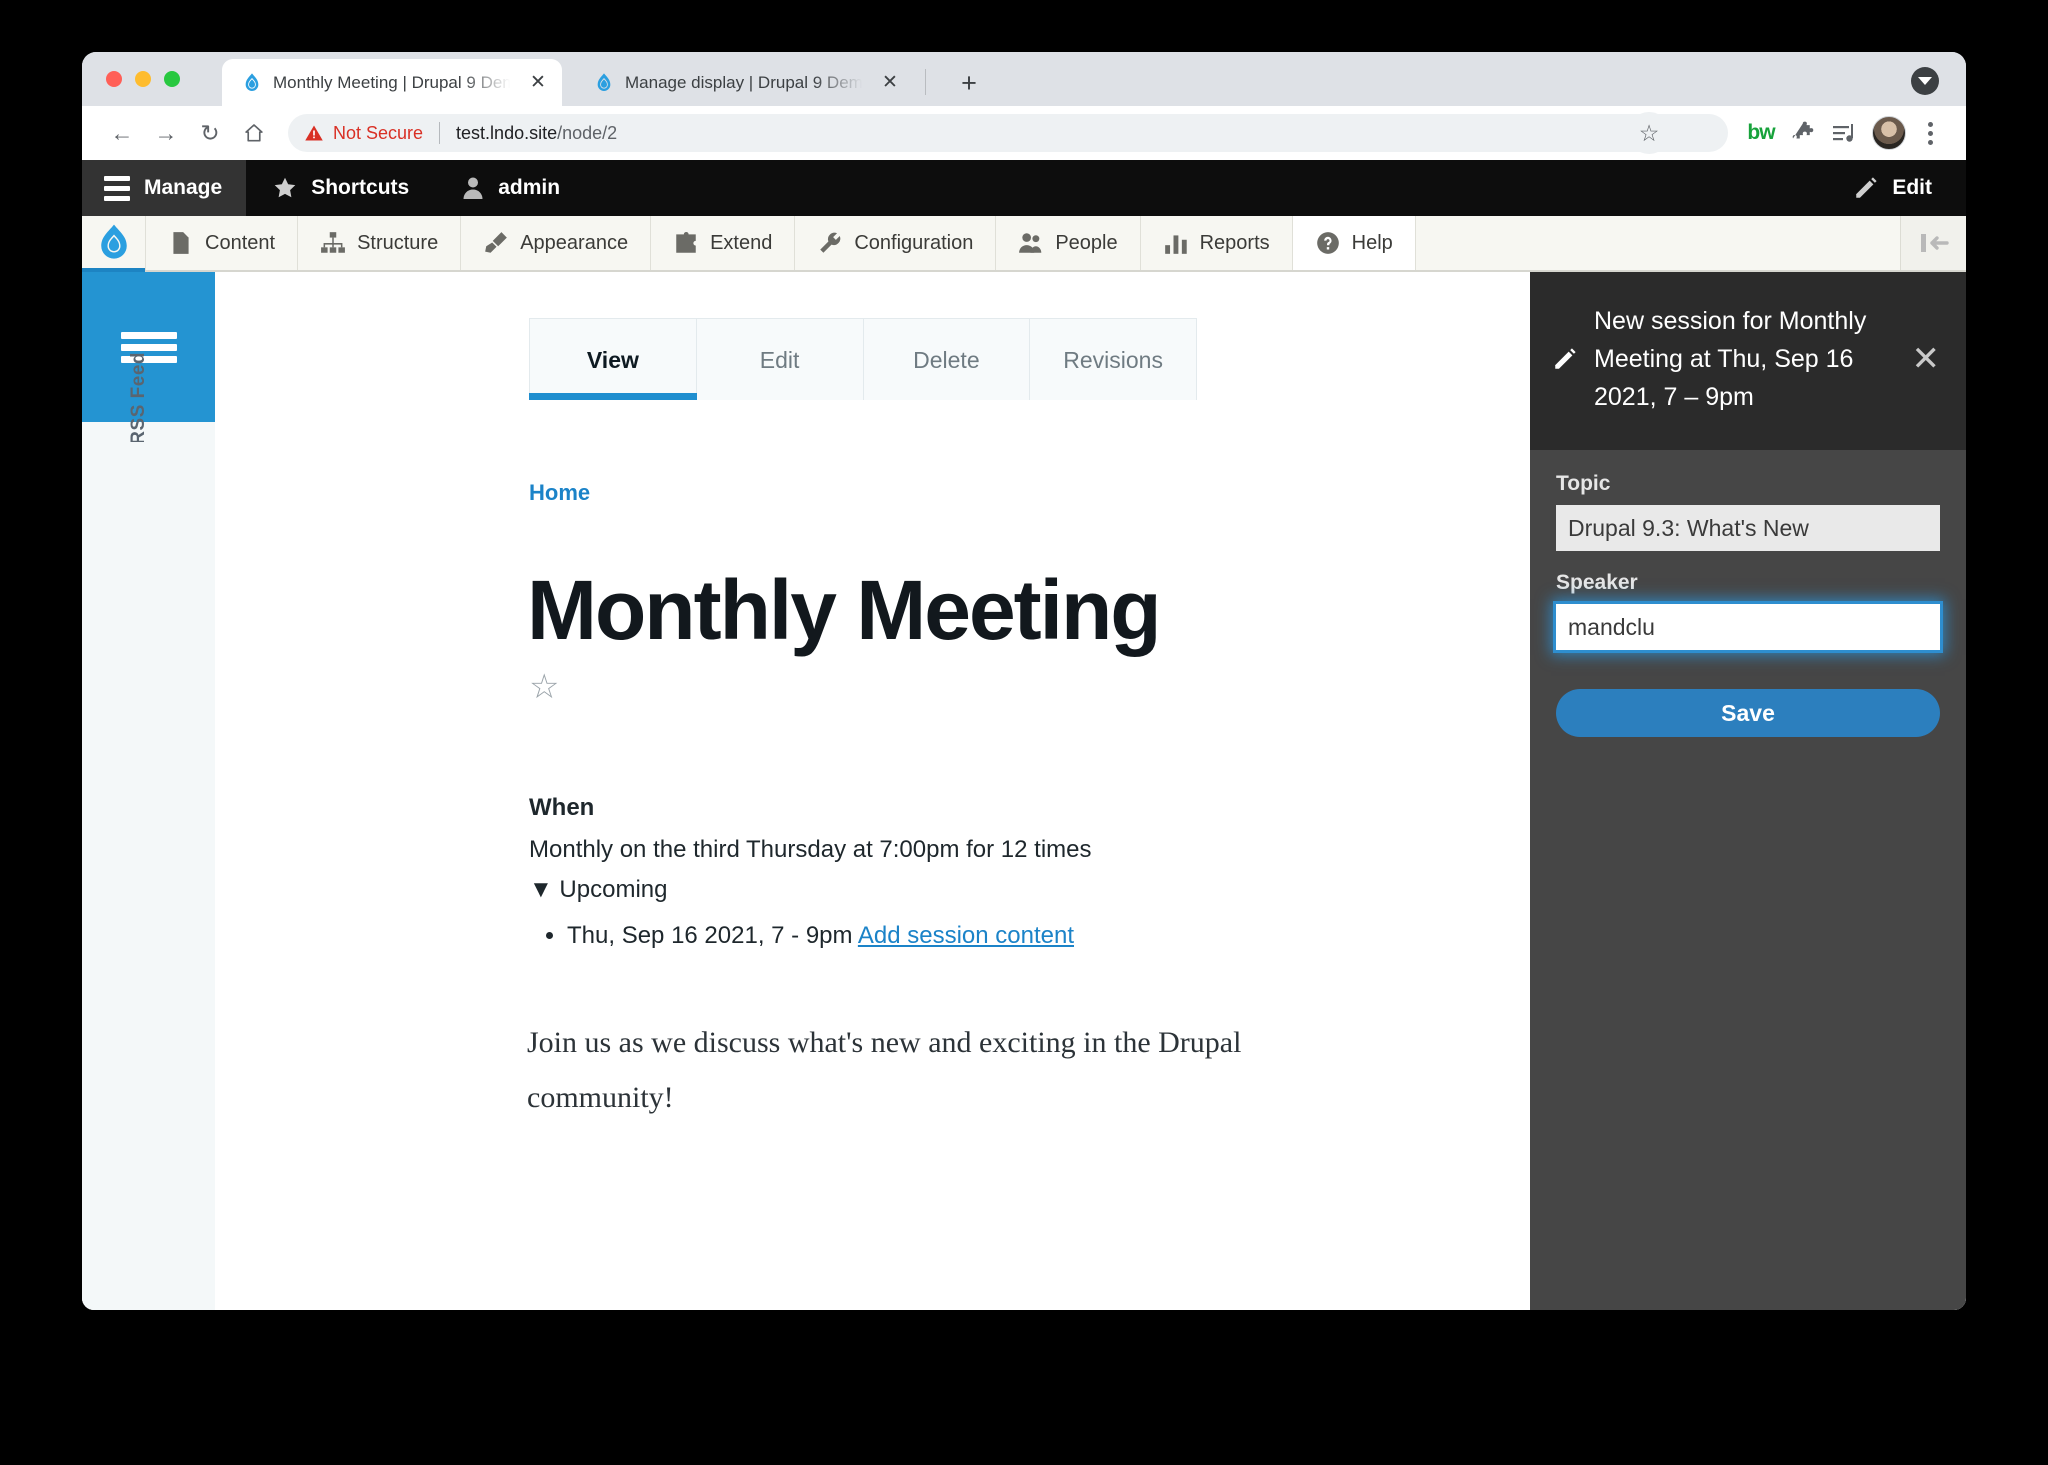 This screenshot has width=2048, height=1465. I want to click on close-window-button, so click(114, 79).